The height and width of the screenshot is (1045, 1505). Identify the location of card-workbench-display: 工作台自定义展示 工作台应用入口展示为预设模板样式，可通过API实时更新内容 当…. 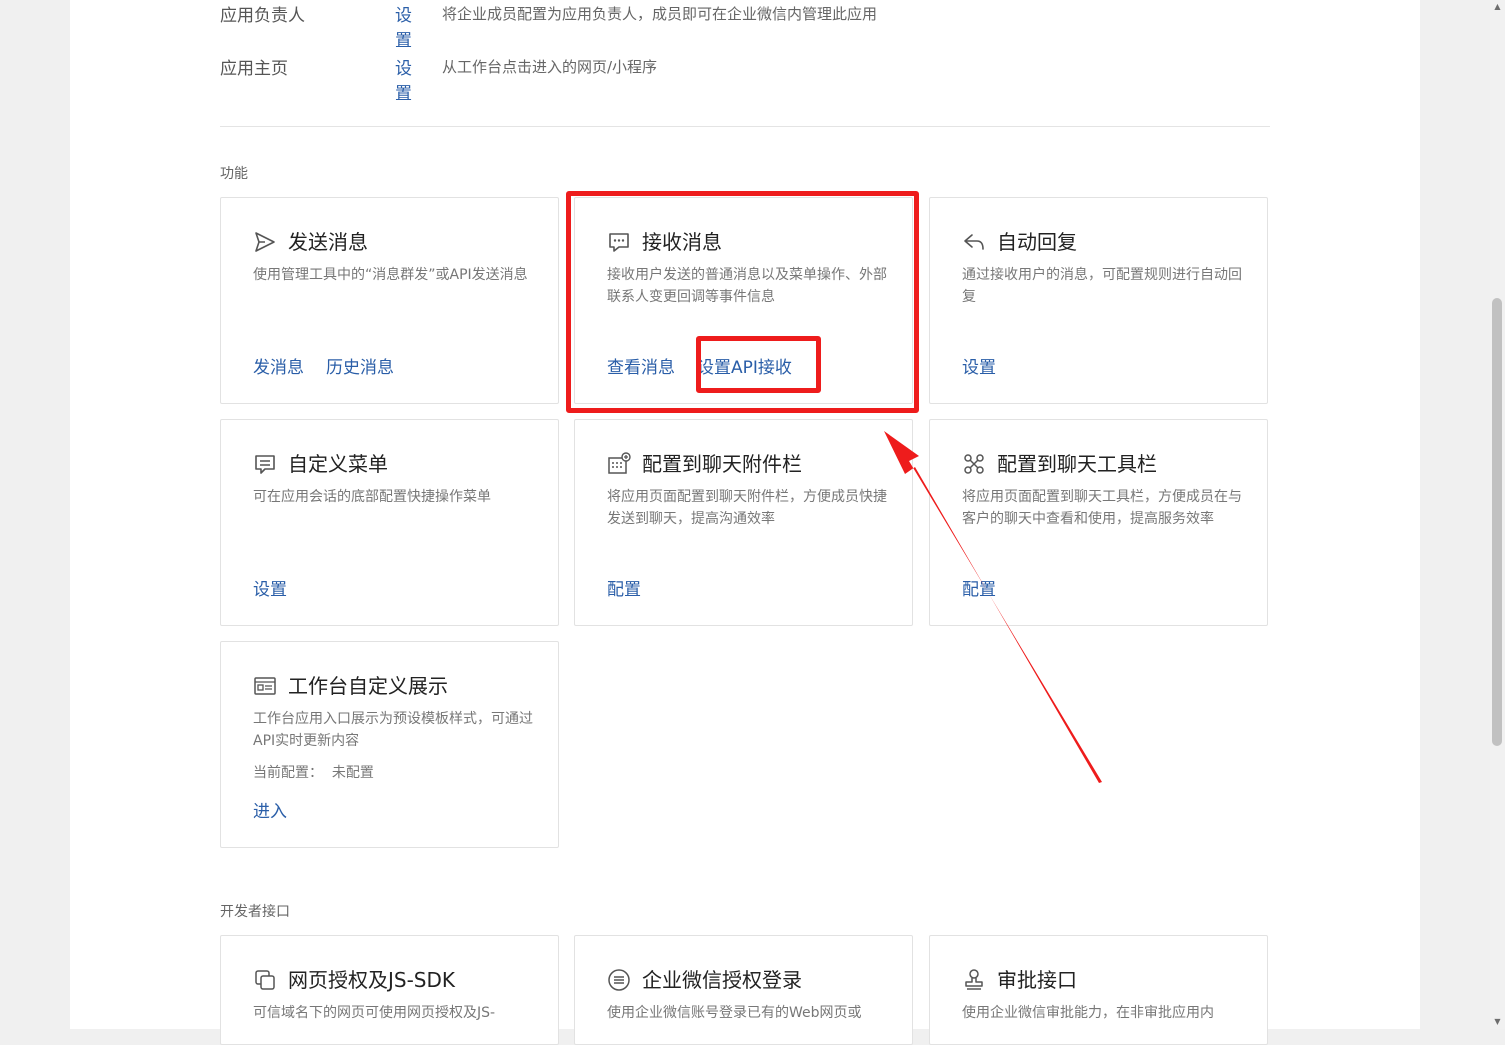
(389, 744).